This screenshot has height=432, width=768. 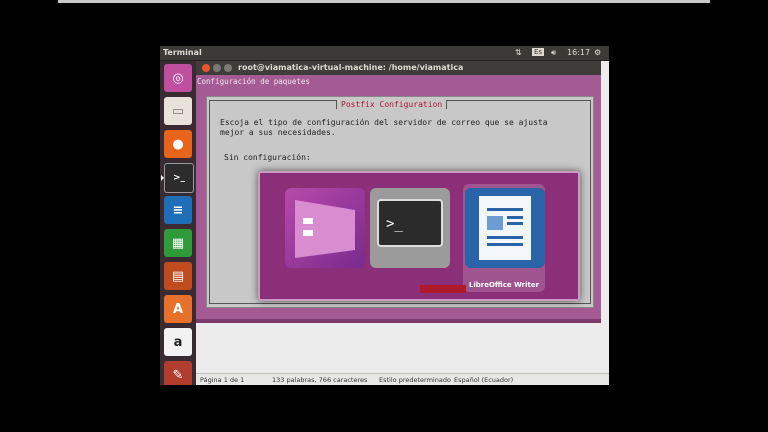 I want to click on app-switcher: >_ LibreOffice Writer, so click(x=419, y=236).